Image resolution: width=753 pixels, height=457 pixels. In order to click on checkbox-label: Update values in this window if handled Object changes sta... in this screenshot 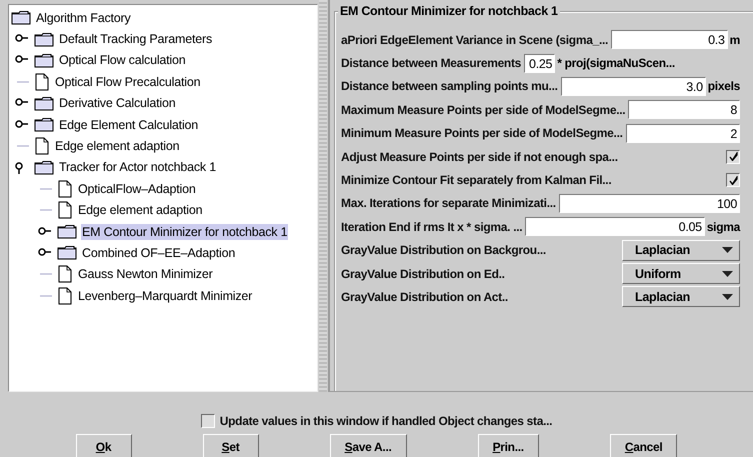, I will do `click(386, 421)`.